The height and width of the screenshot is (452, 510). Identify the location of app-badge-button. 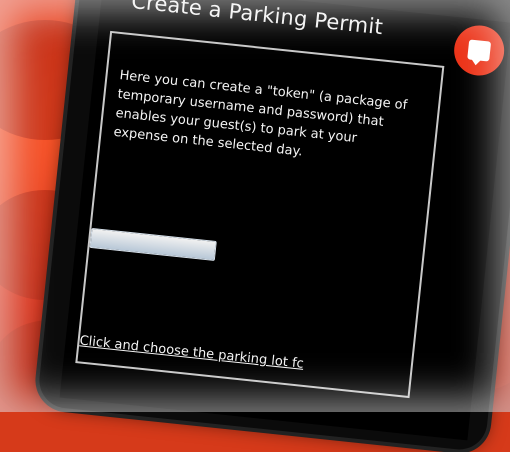
(479, 50).